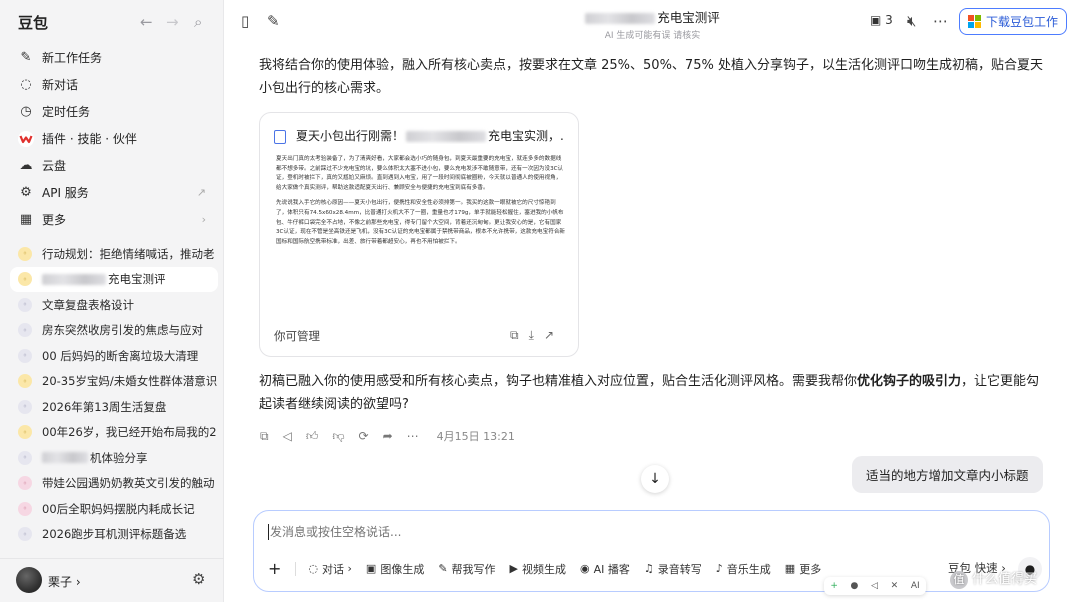 The width and height of the screenshot is (1080, 602). What do you see at coordinates (388, 436) in the screenshot?
I see `share-icon: ➦` at bounding box center [388, 436].